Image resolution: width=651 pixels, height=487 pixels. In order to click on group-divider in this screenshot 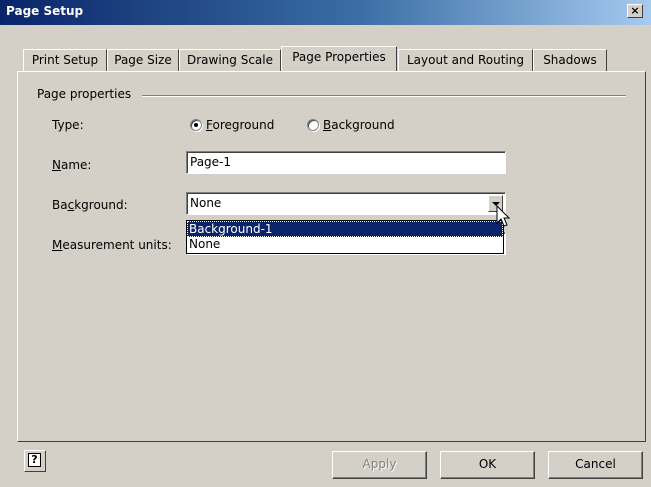, I will do `click(384, 96)`.